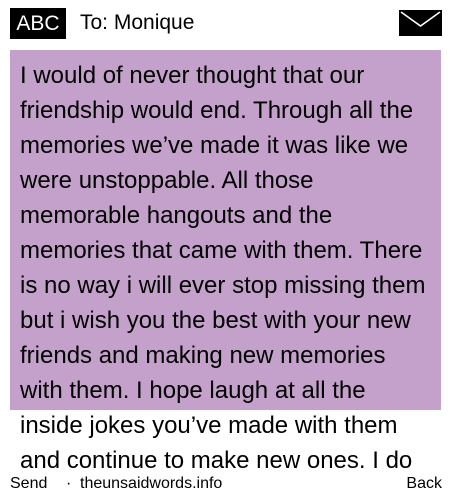 The width and height of the screenshot is (450, 500). What do you see at coordinates (225, 23) in the screenshot?
I see `message-header: ABC To: Monique` at bounding box center [225, 23].